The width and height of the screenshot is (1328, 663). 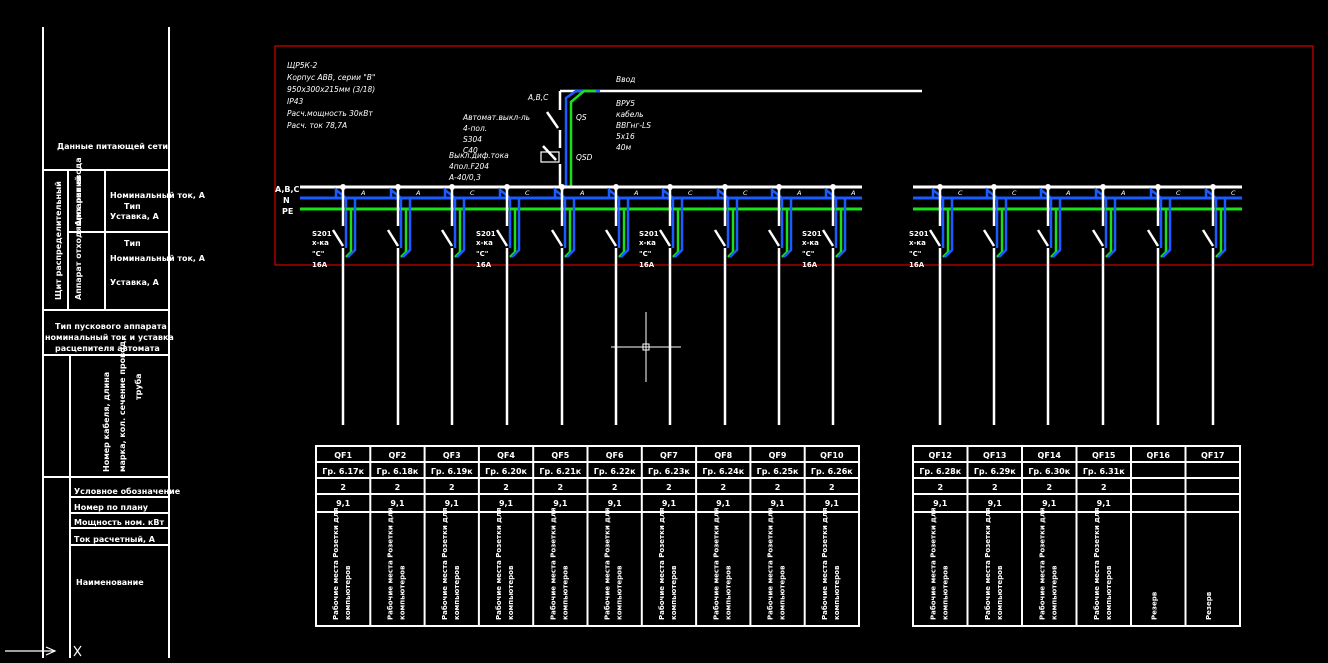 What do you see at coordinates (538, 97) in the screenshot?
I see `input-phase-label: A,B,C` at bounding box center [538, 97].